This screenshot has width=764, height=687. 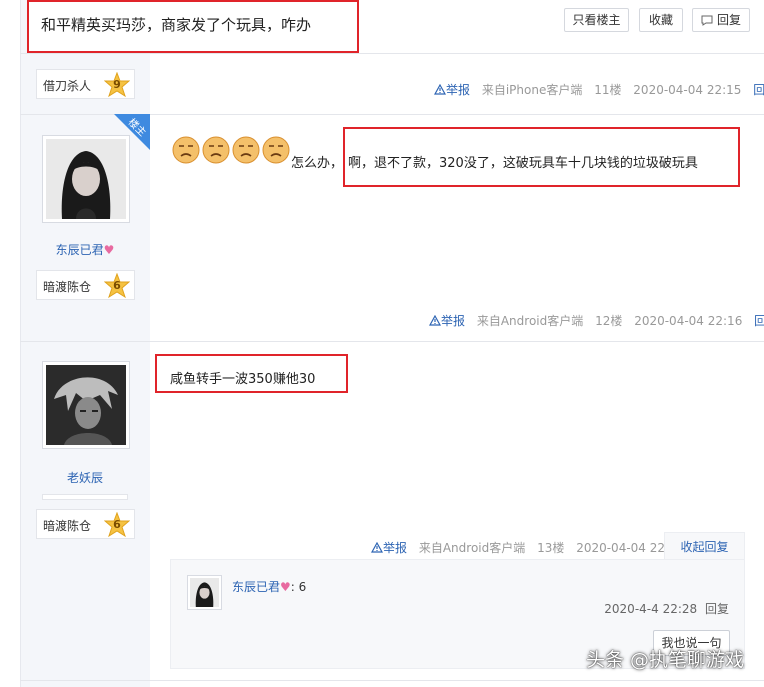 What do you see at coordinates (651, 609) in the screenshot?
I see `sub-reply-time: 2020-4-4 22:28` at bounding box center [651, 609].